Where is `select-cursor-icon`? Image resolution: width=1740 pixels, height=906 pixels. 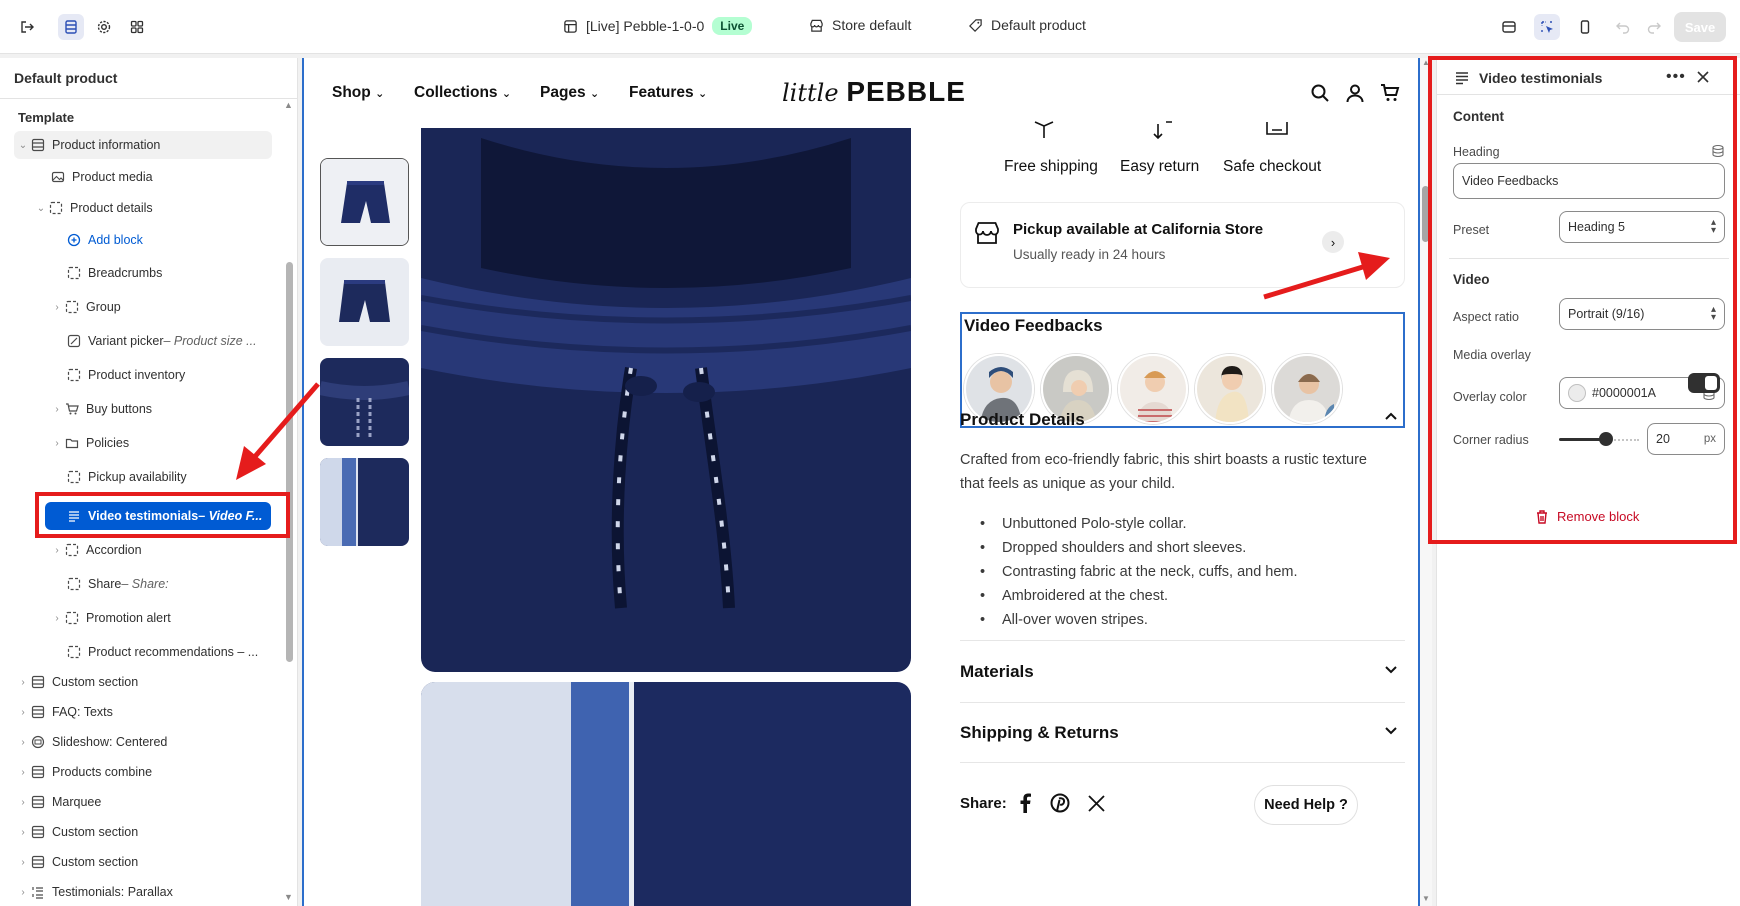 select-cursor-icon is located at coordinates (1547, 27).